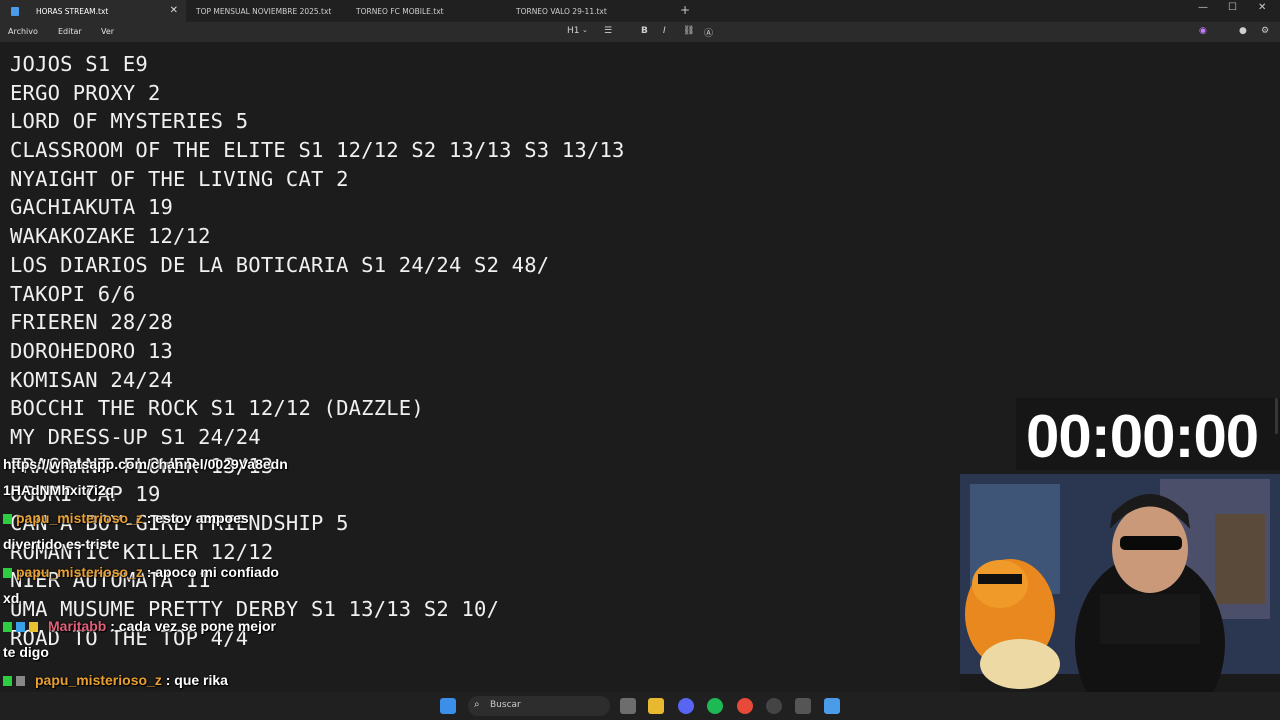 The height and width of the screenshot is (720, 1280). I want to click on tab-label: HORAS STREAM.txt, so click(72, 11).